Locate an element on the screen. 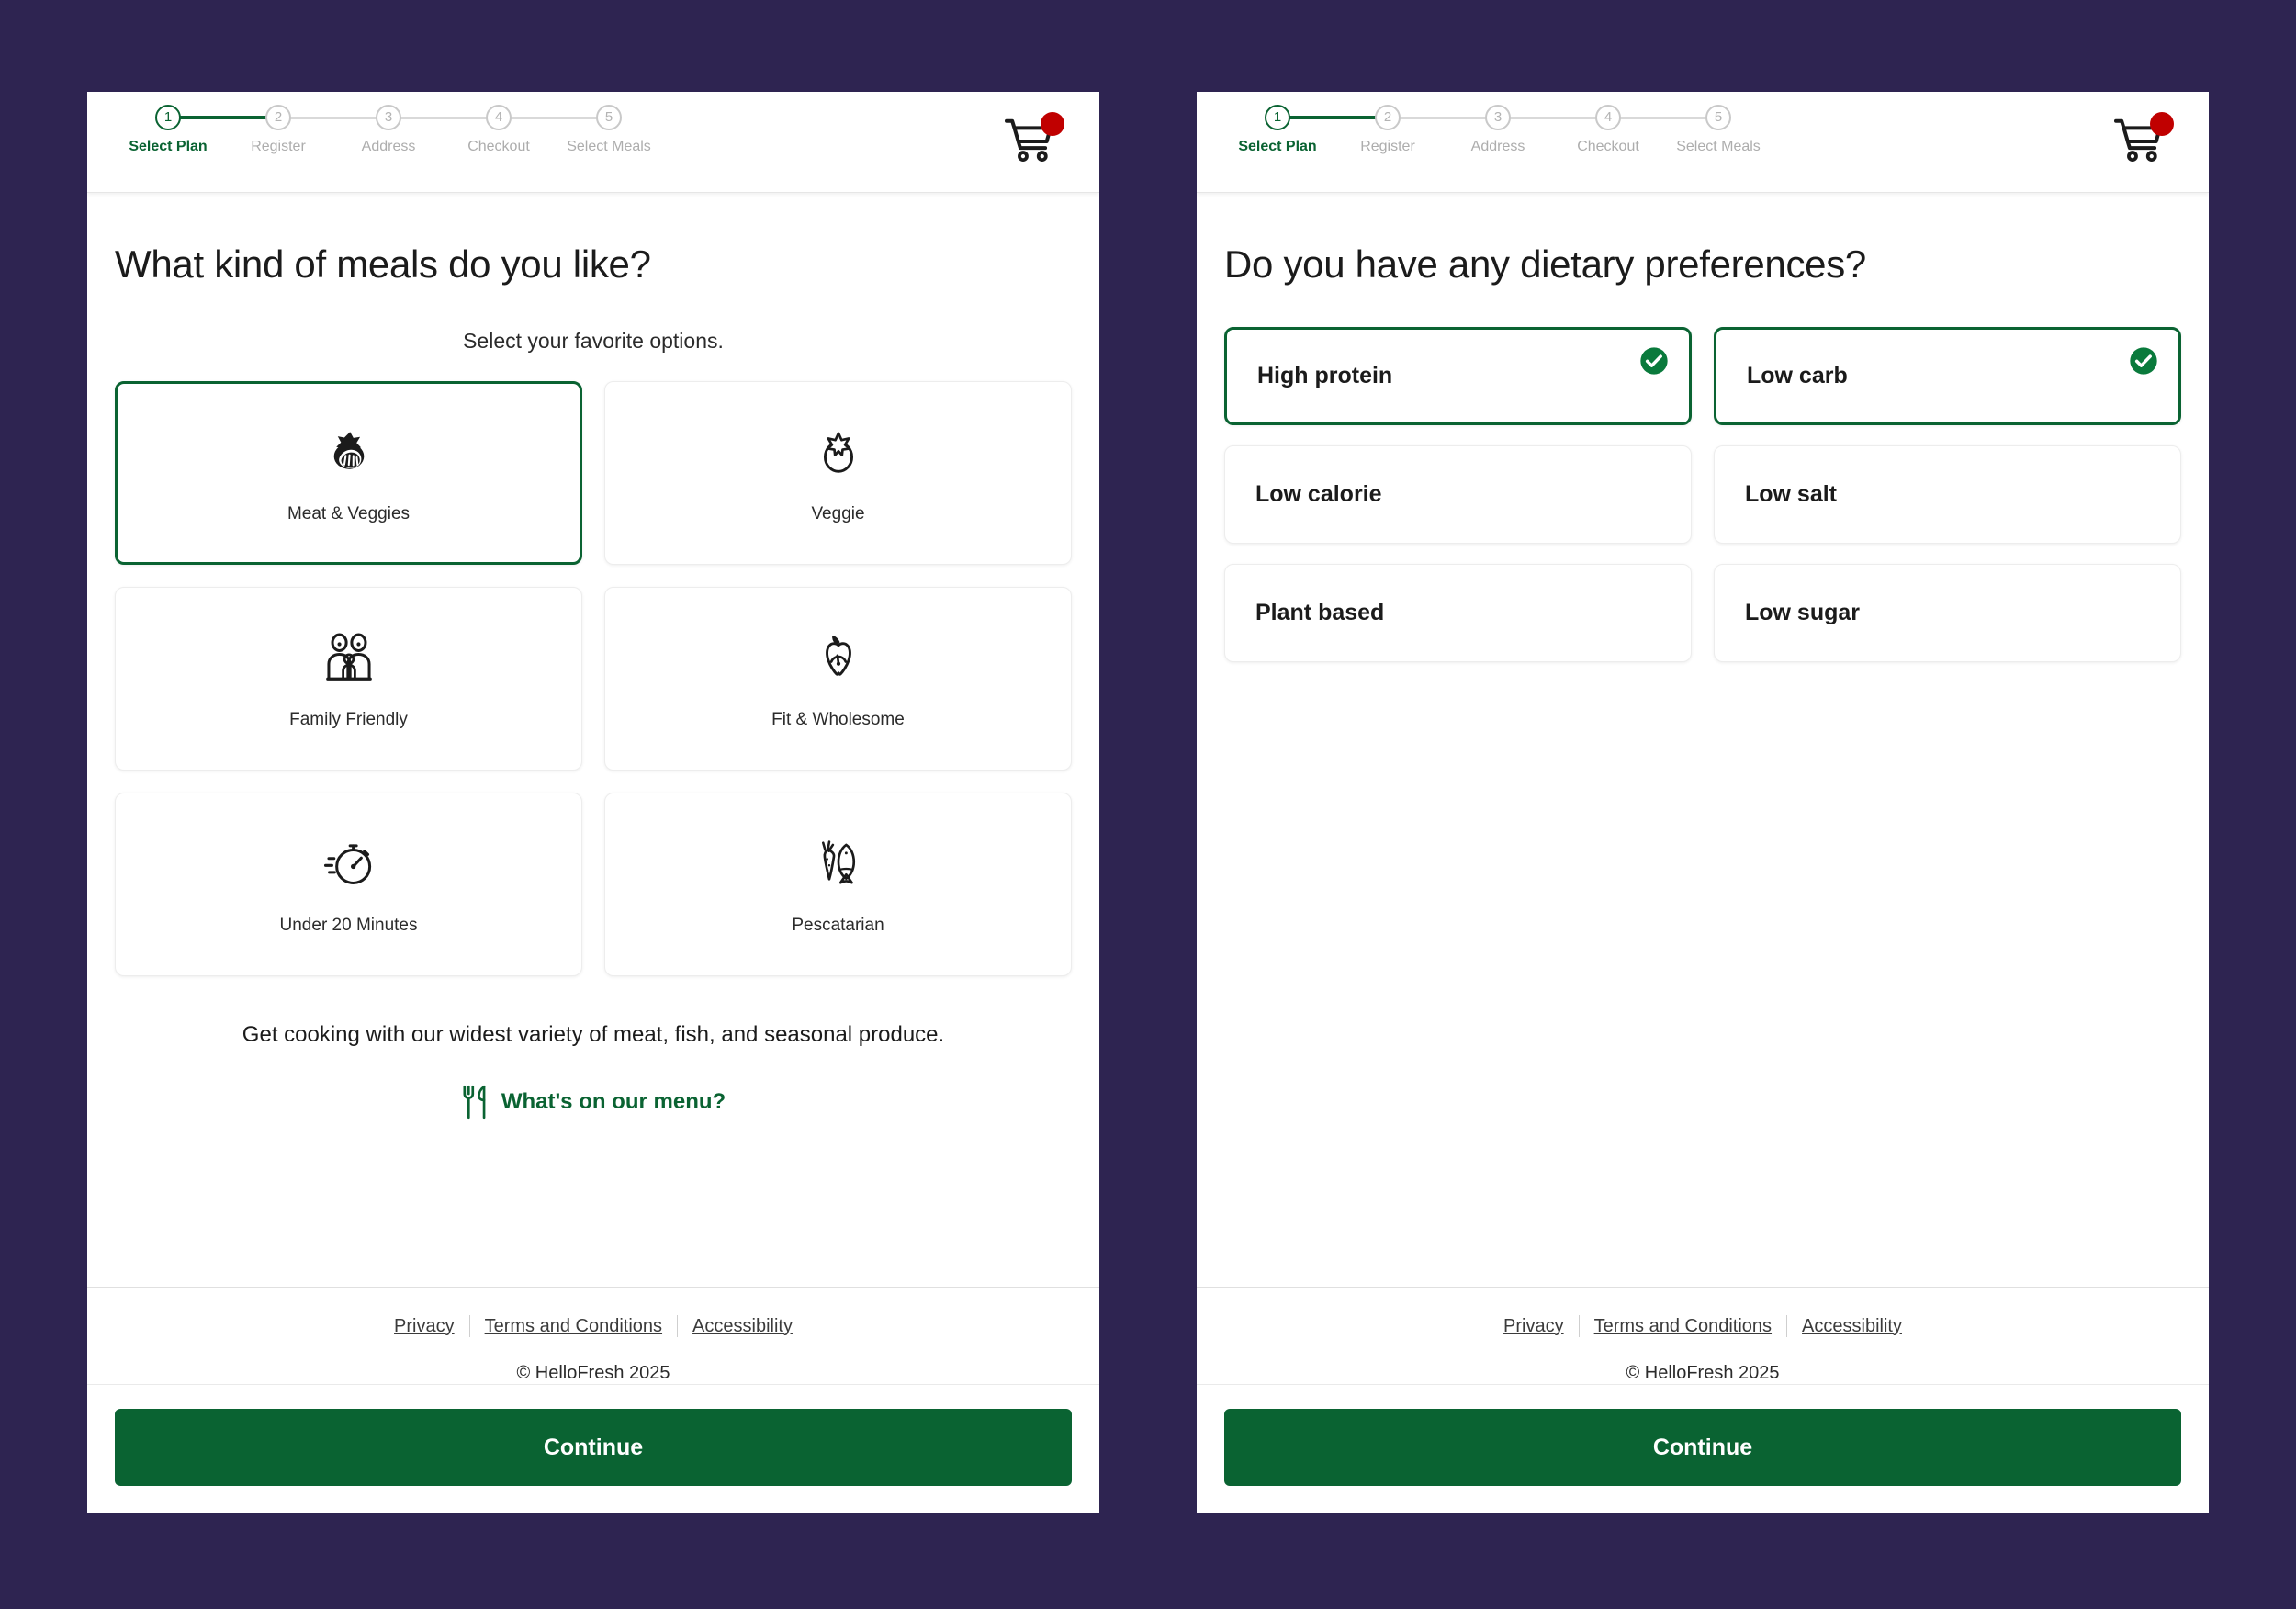 Image resolution: width=2296 pixels, height=1609 pixels. meal-option-label: Pescatarian is located at coordinates (838, 925).